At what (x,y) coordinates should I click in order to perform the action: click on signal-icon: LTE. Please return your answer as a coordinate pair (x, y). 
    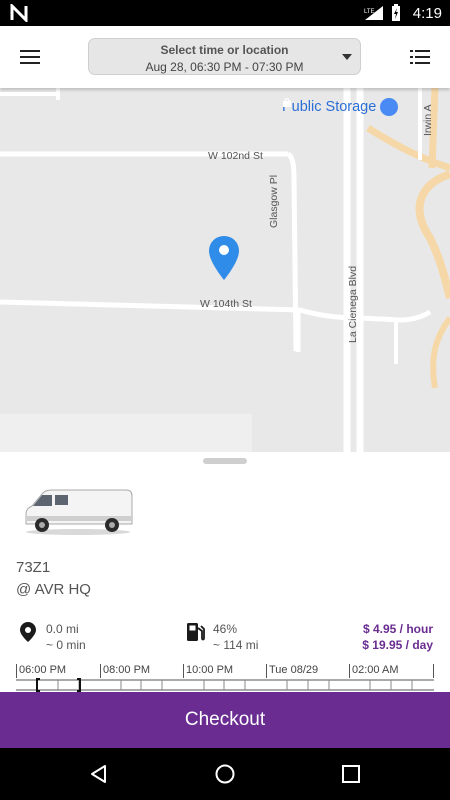
    Looking at the image, I should click on (373, 13).